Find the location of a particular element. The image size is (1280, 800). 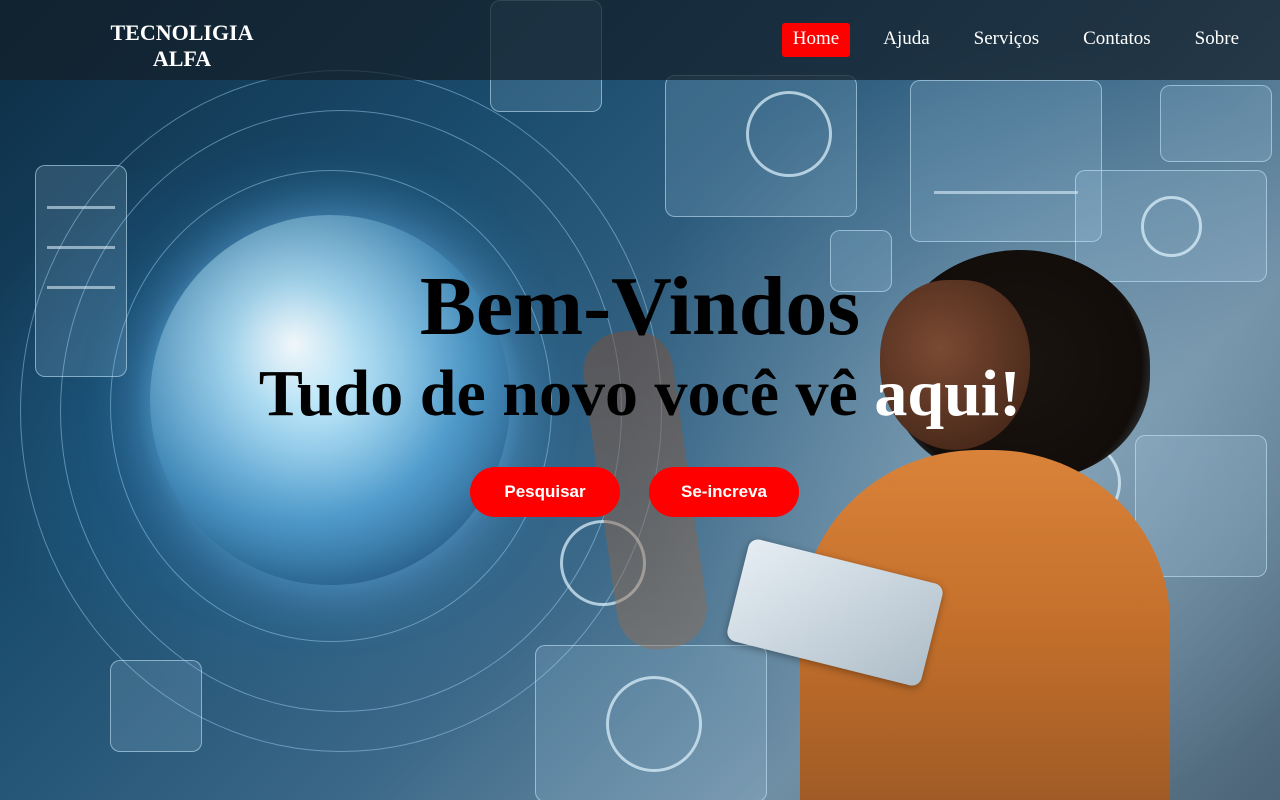

subscribe-button: Se-increva is located at coordinates (724, 492).